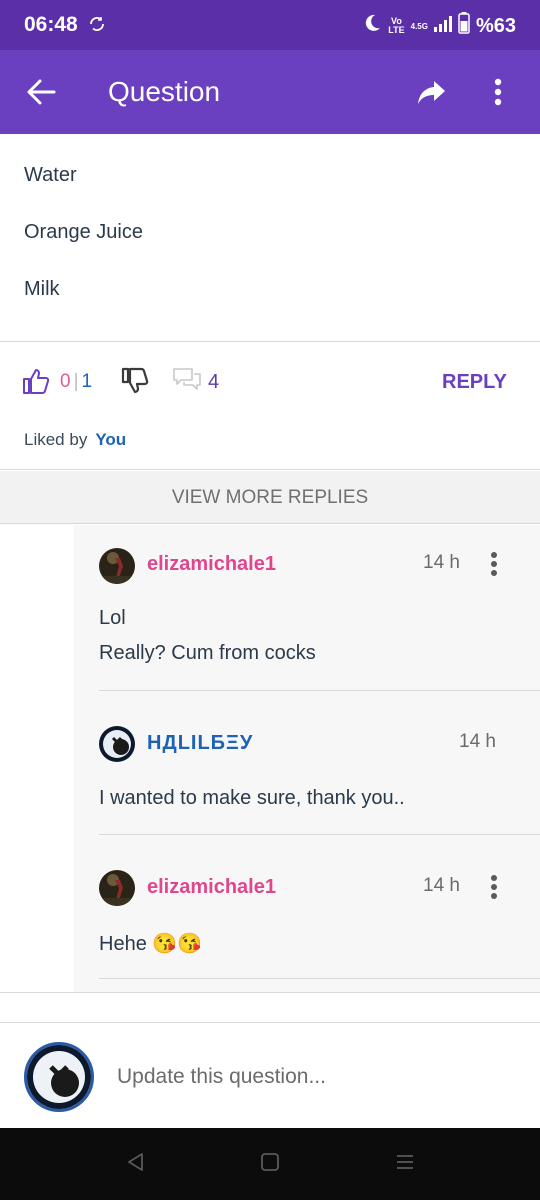 The width and height of the screenshot is (540, 1200). I want to click on nav-home-icon, so click(270, 1164).